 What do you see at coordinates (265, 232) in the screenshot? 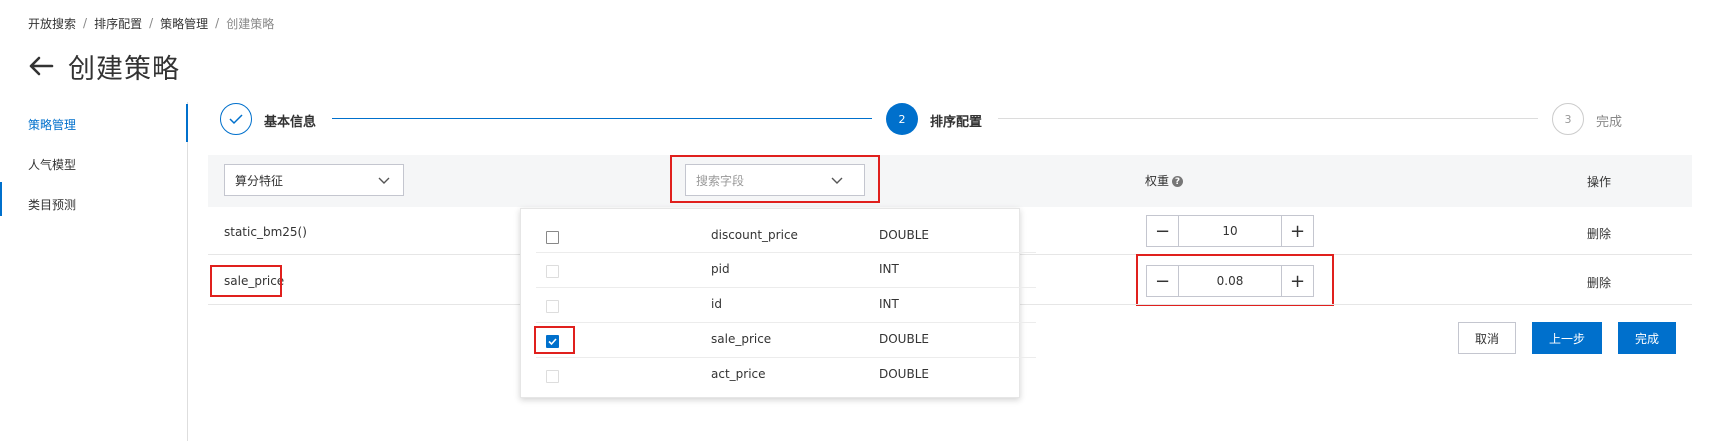
I see `row-1-feature: static_bm25()` at bounding box center [265, 232].